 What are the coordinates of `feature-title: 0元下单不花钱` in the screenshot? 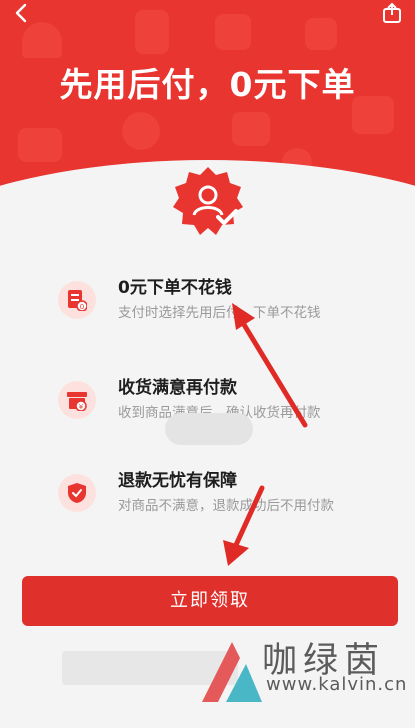 It's located at (175, 288).